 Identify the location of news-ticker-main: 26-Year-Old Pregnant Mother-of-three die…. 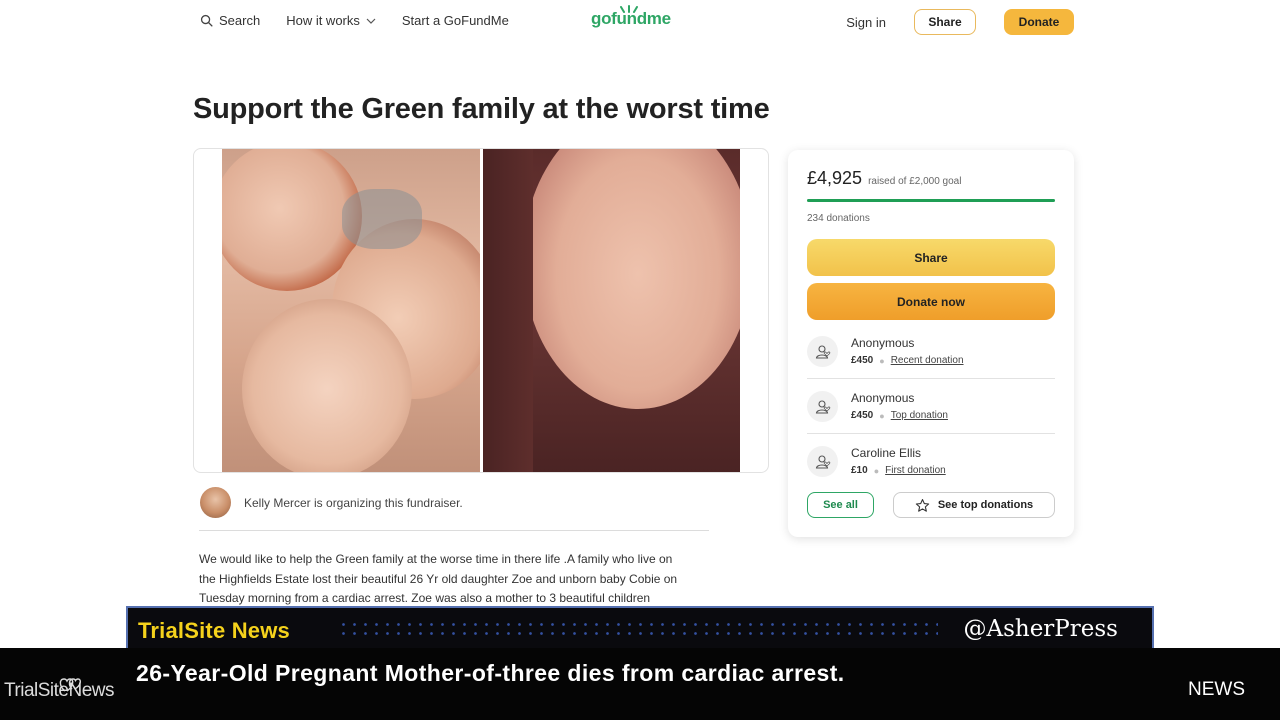
(640, 684).